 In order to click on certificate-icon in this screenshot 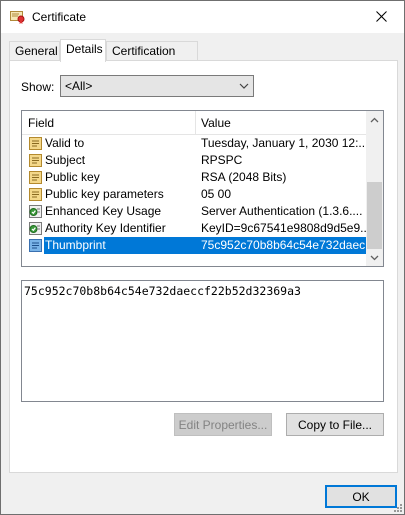, I will do `click(18, 17)`.